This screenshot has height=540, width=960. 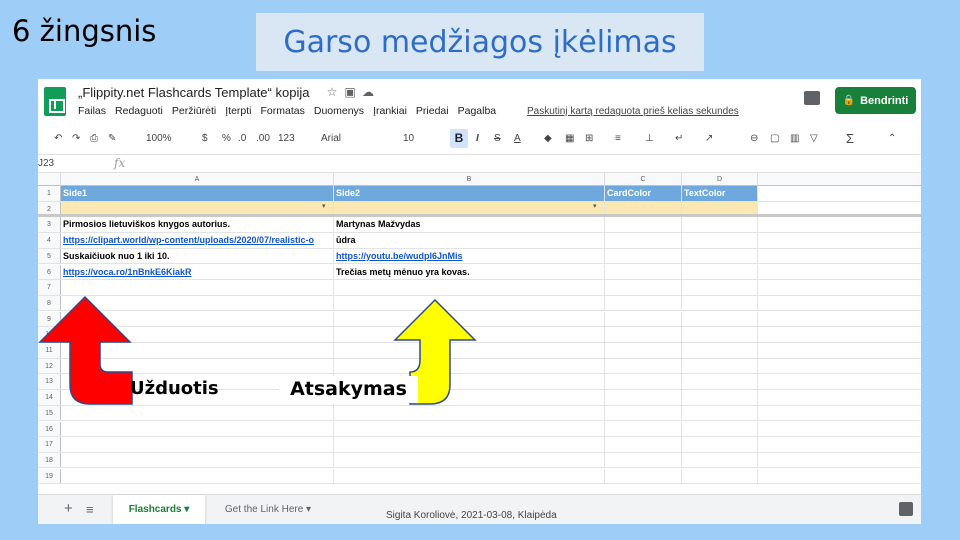 What do you see at coordinates (257, 350) in the screenshot?
I see `arrows-overlay` at bounding box center [257, 350].